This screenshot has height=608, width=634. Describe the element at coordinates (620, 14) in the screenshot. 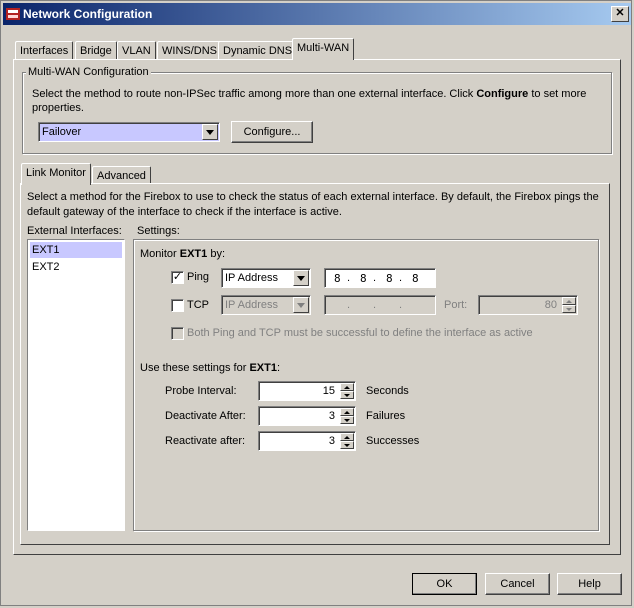

I see `close-icon: ✕` at that location.